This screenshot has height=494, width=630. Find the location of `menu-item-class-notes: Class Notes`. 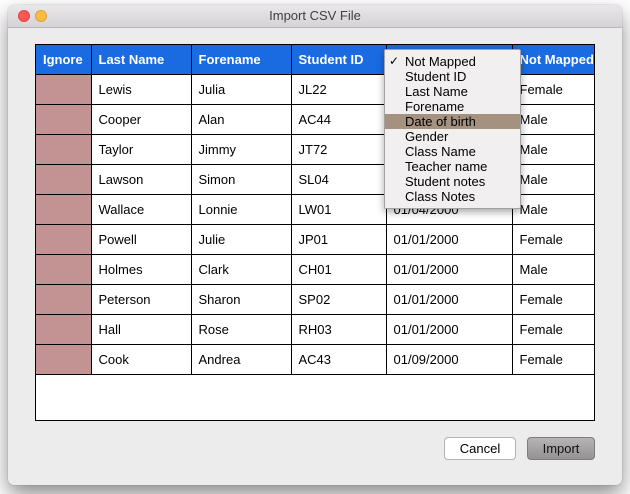

menu-item-class-notes: Class Notes is located at coordinates (452, 196).